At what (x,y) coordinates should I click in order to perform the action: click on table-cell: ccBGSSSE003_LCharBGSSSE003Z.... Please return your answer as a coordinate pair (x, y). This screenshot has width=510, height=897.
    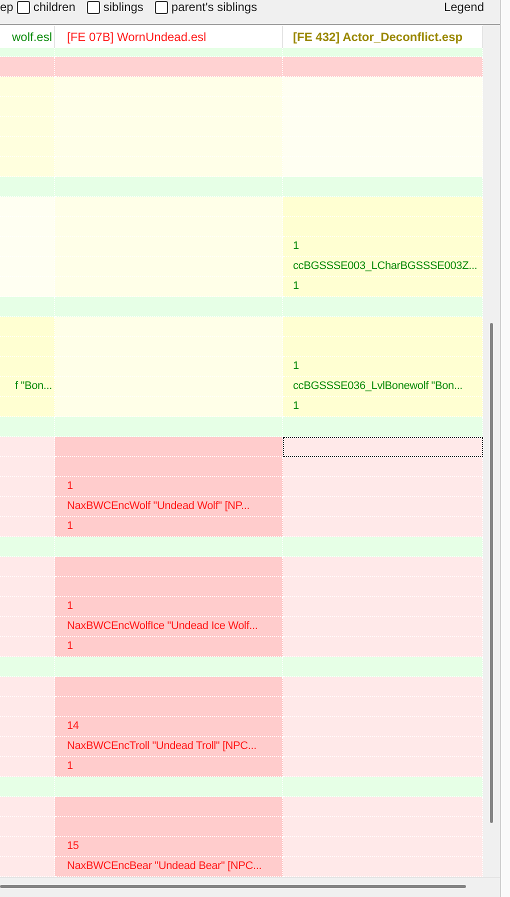
    Looking at the image, I should click on (383, 267).